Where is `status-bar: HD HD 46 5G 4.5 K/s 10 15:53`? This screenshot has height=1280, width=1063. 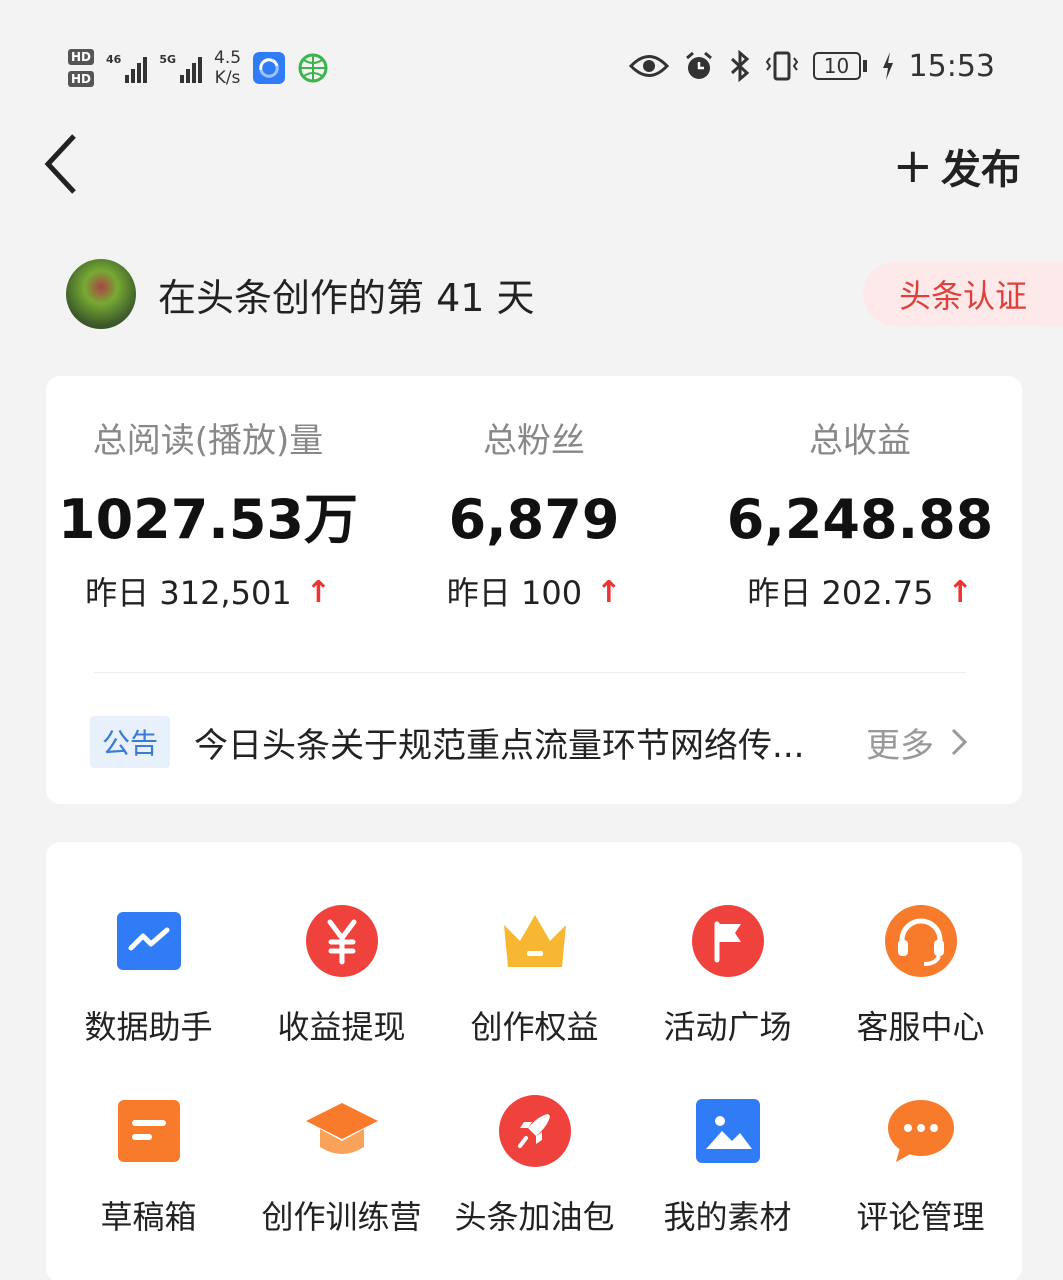 status-bar: HD HD 46 5G 4.5 K/s 10 15:53 is located at coordinates (531, 55).